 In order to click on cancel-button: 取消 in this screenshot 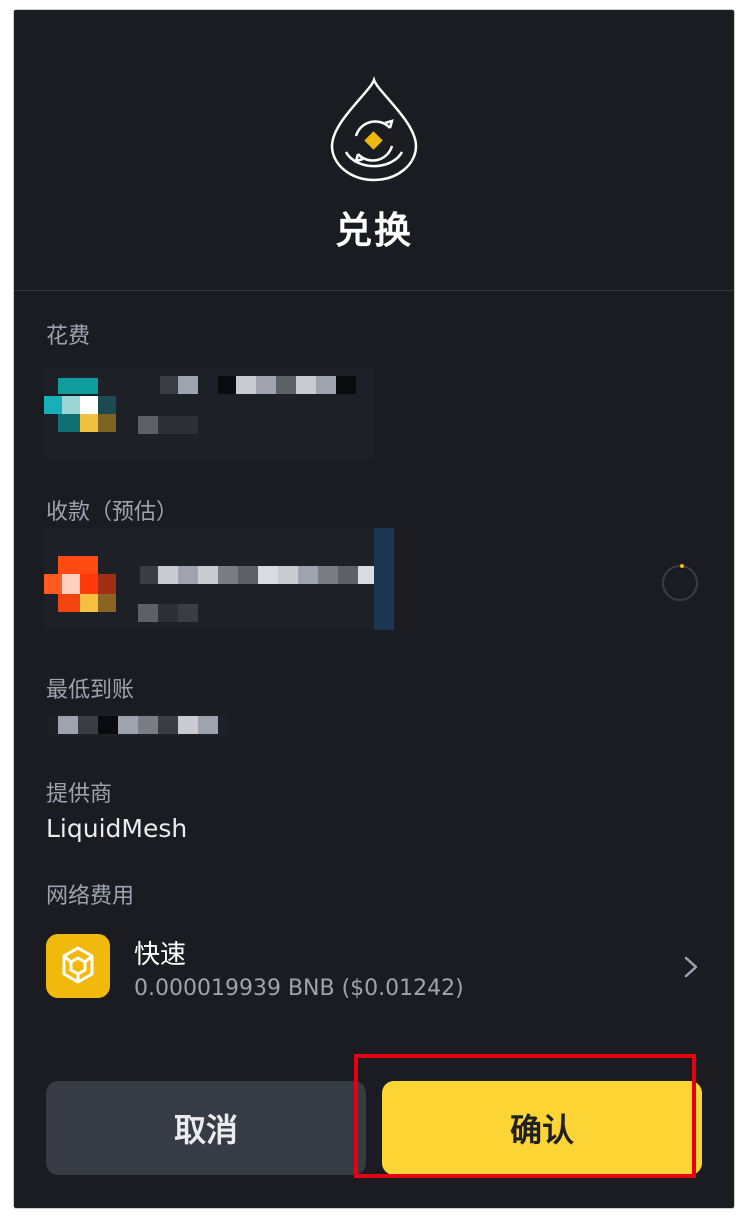, I will do `click(206, 1128)`.